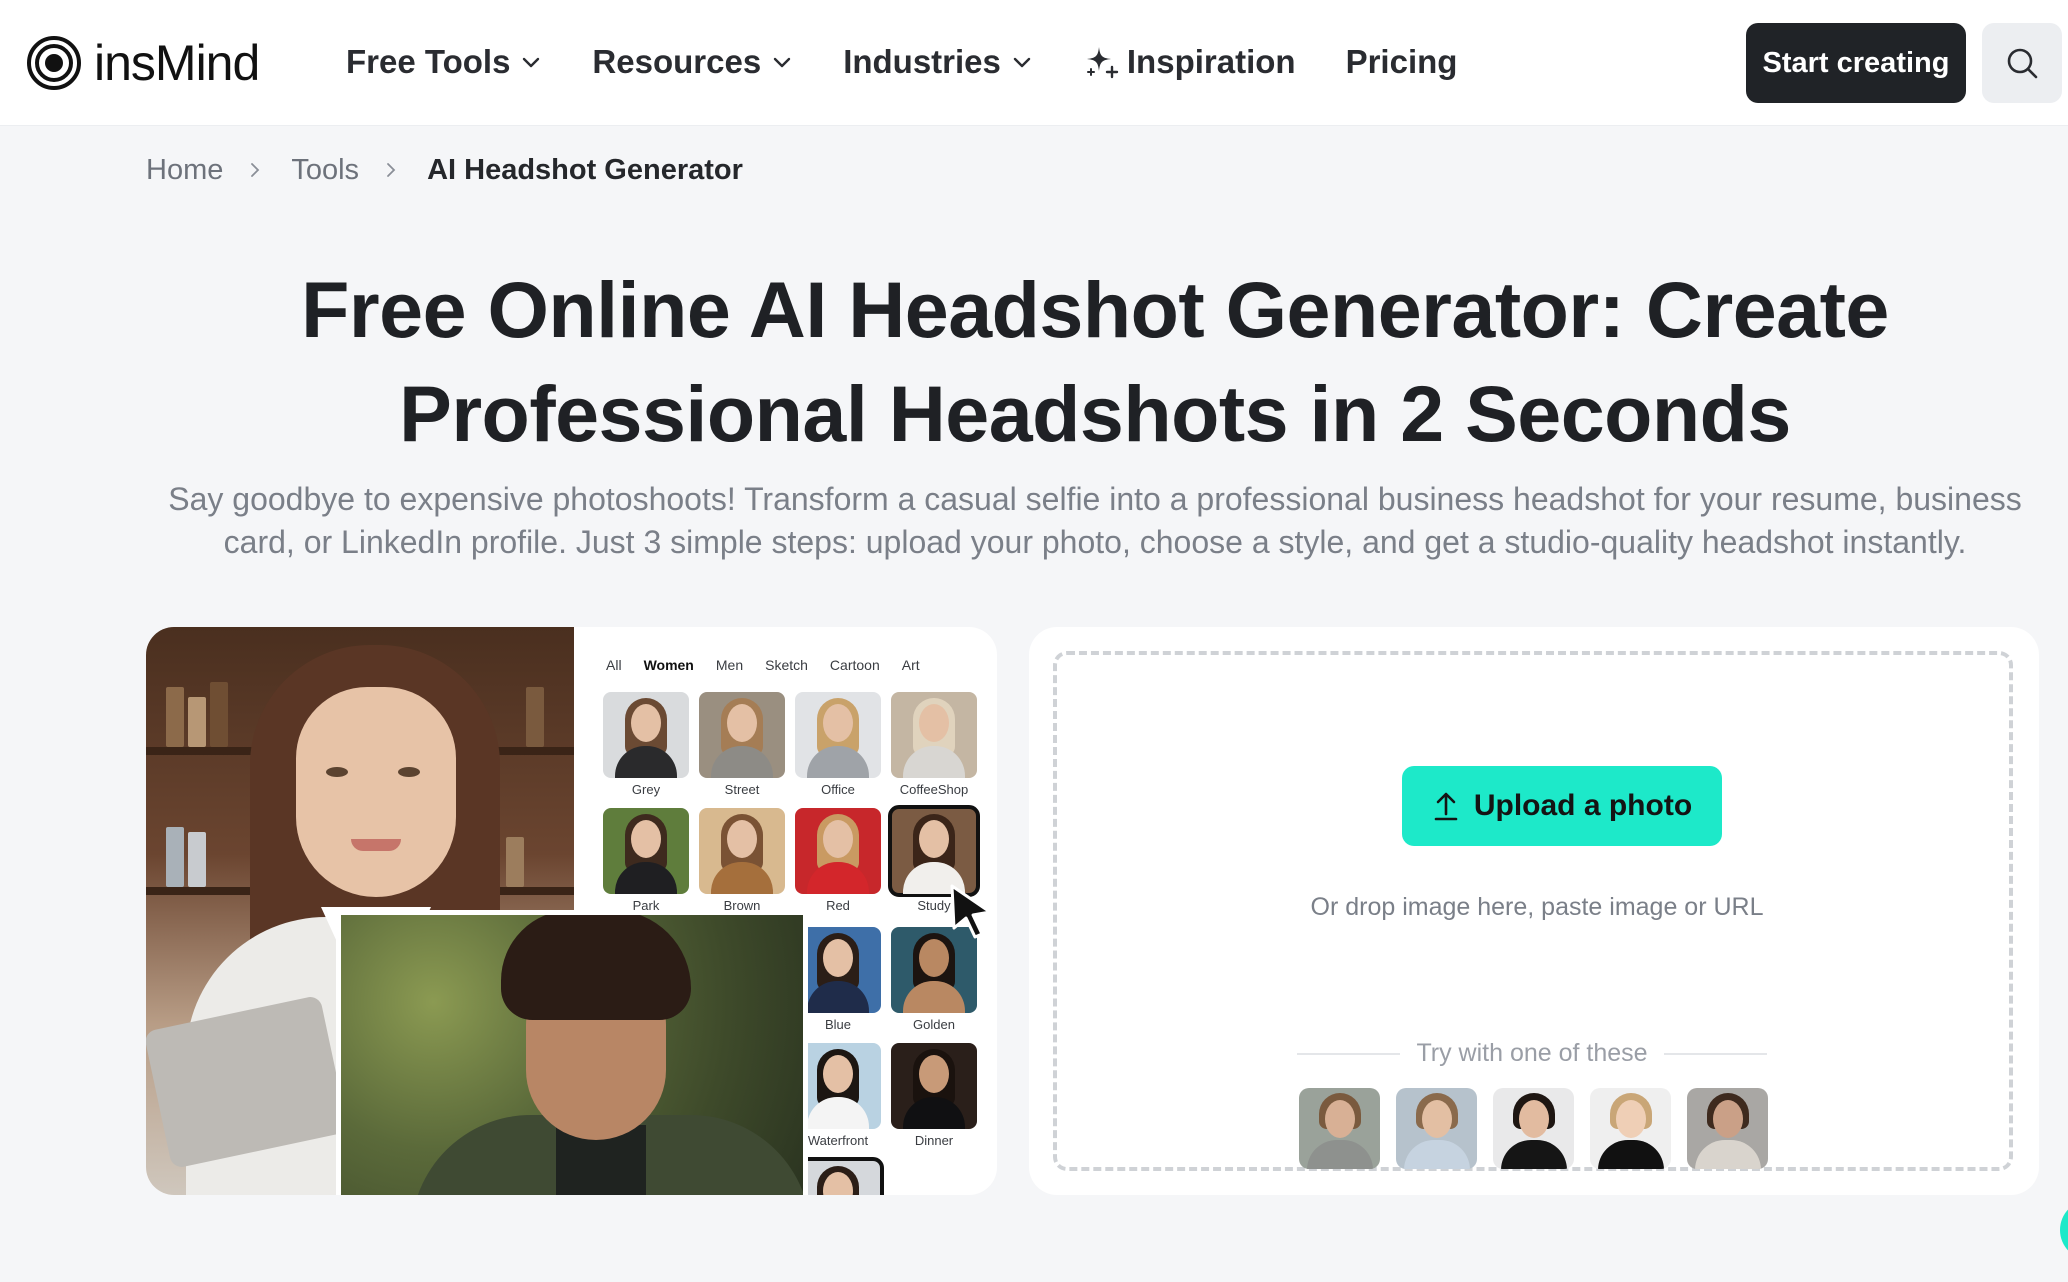 This screenshot has width=2068, height=1282. Describe the element at coordinates (854, 665) in the screenshot. I see `style-tab-cartoon: Cartoon` at that location.